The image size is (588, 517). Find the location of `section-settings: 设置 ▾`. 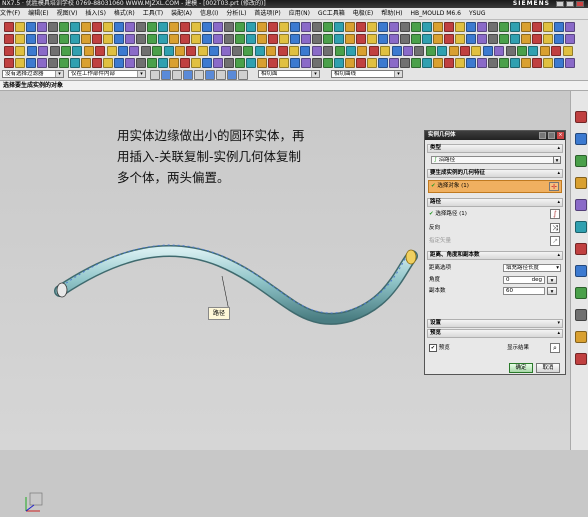

section-settings: 设置 ▾ is located at coordinates (495, 323).